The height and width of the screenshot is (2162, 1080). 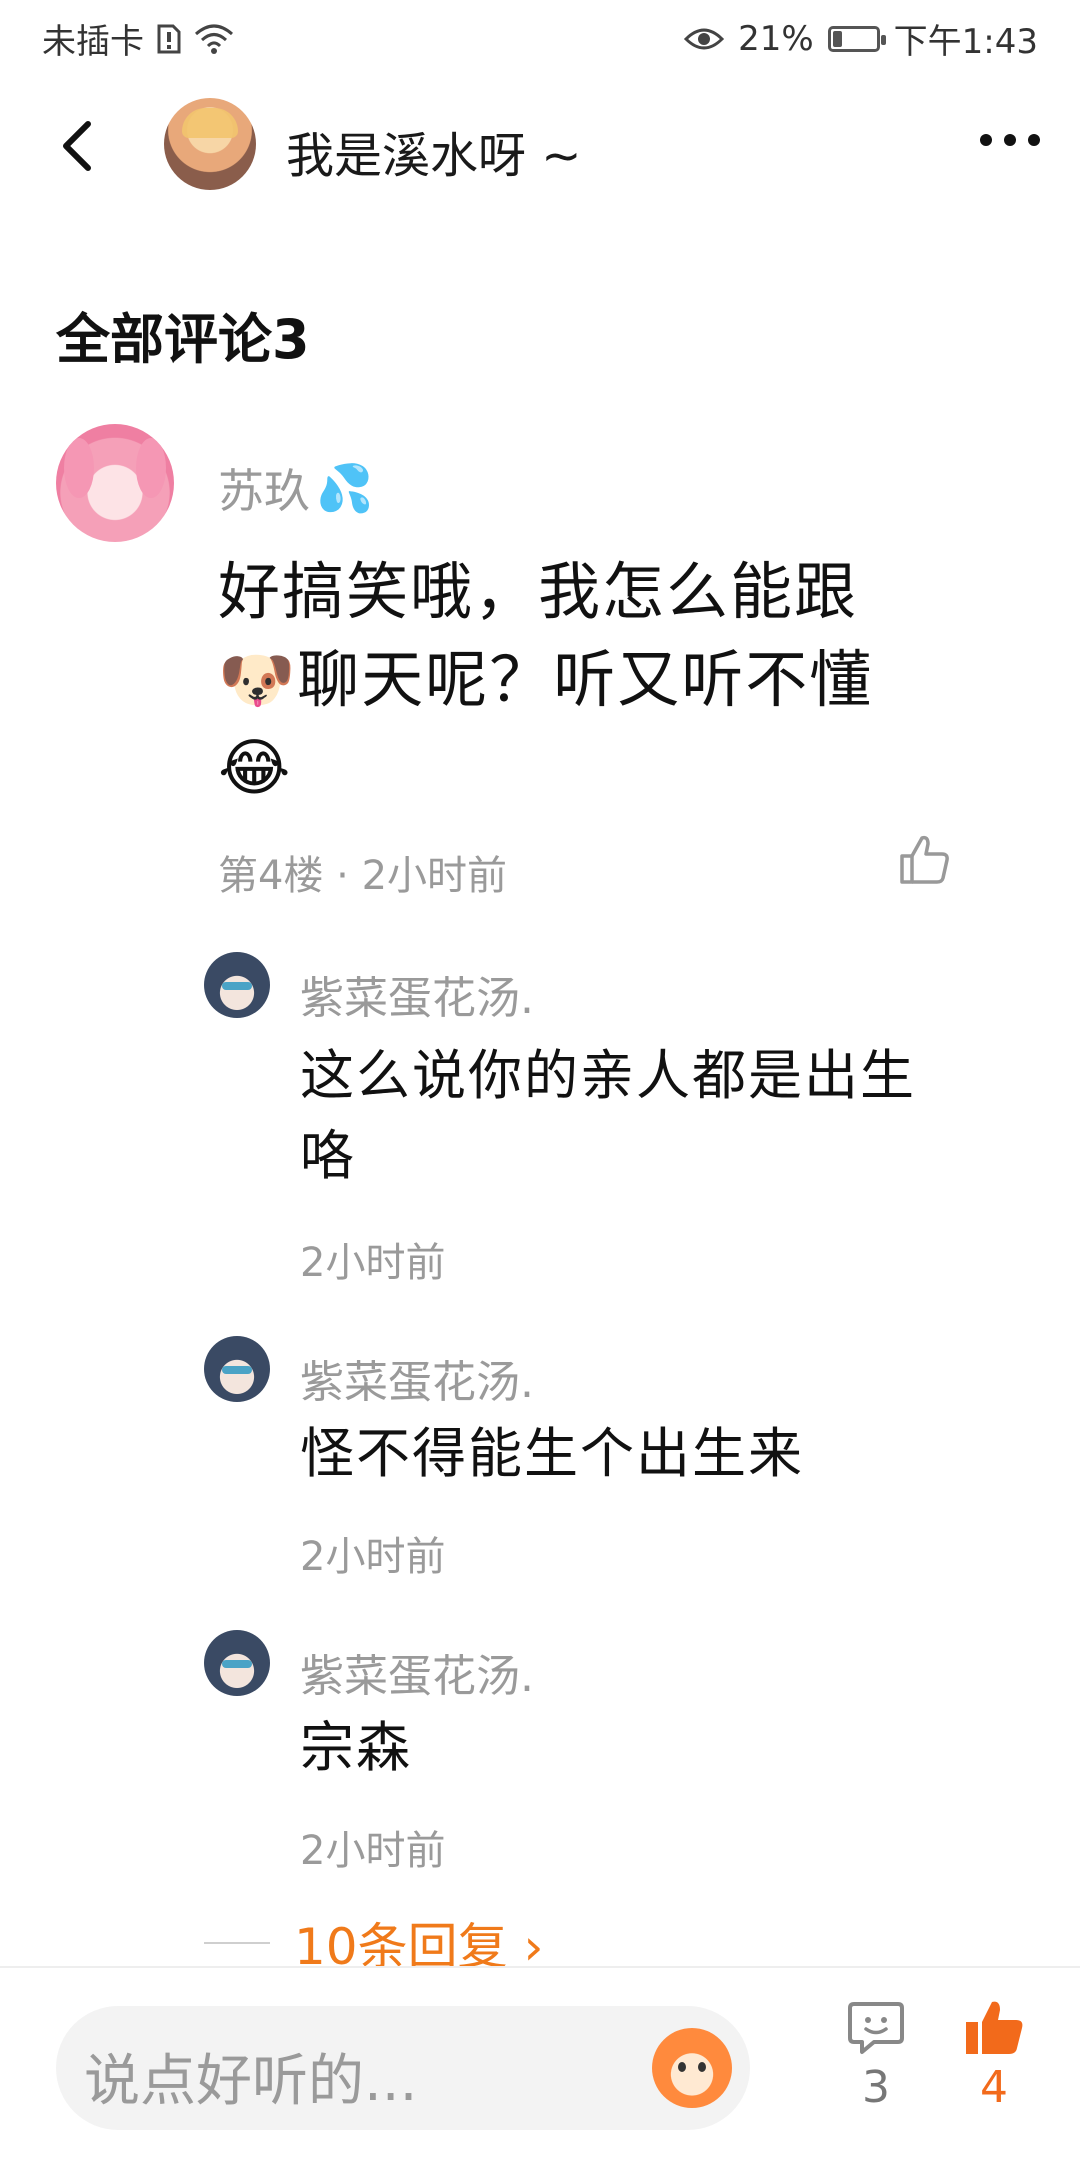 What do you see at coordinates (538, 591) in the screenshot?
I see `comment-line: 好搞笑哦，我怎么能跟` at bounding box center [538, 591].